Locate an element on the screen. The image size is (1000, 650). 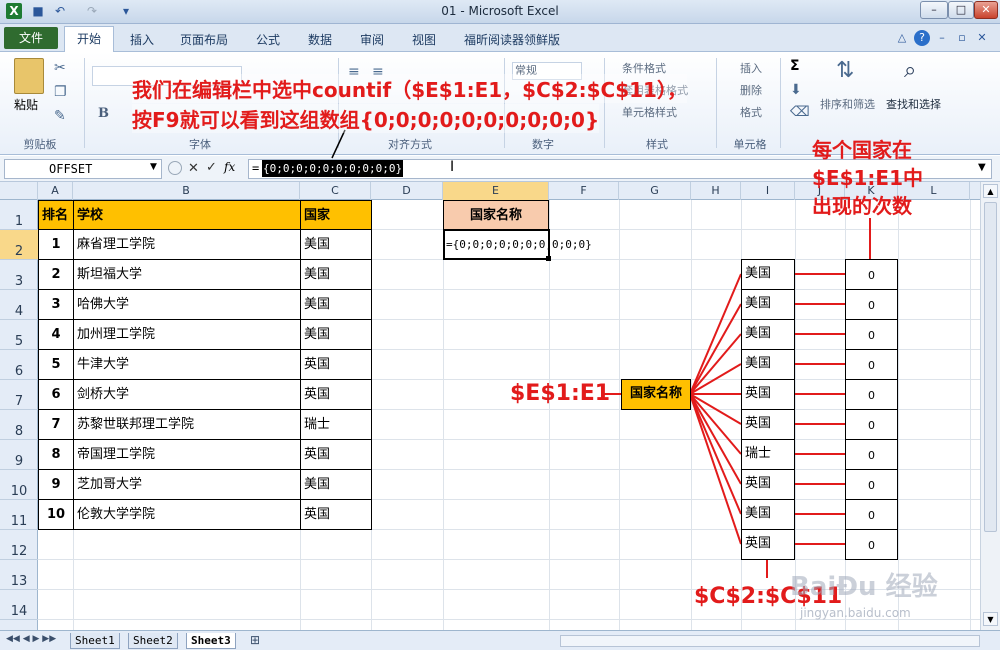
diagram-country: 瑞士 is located at coordinates (768, 454).